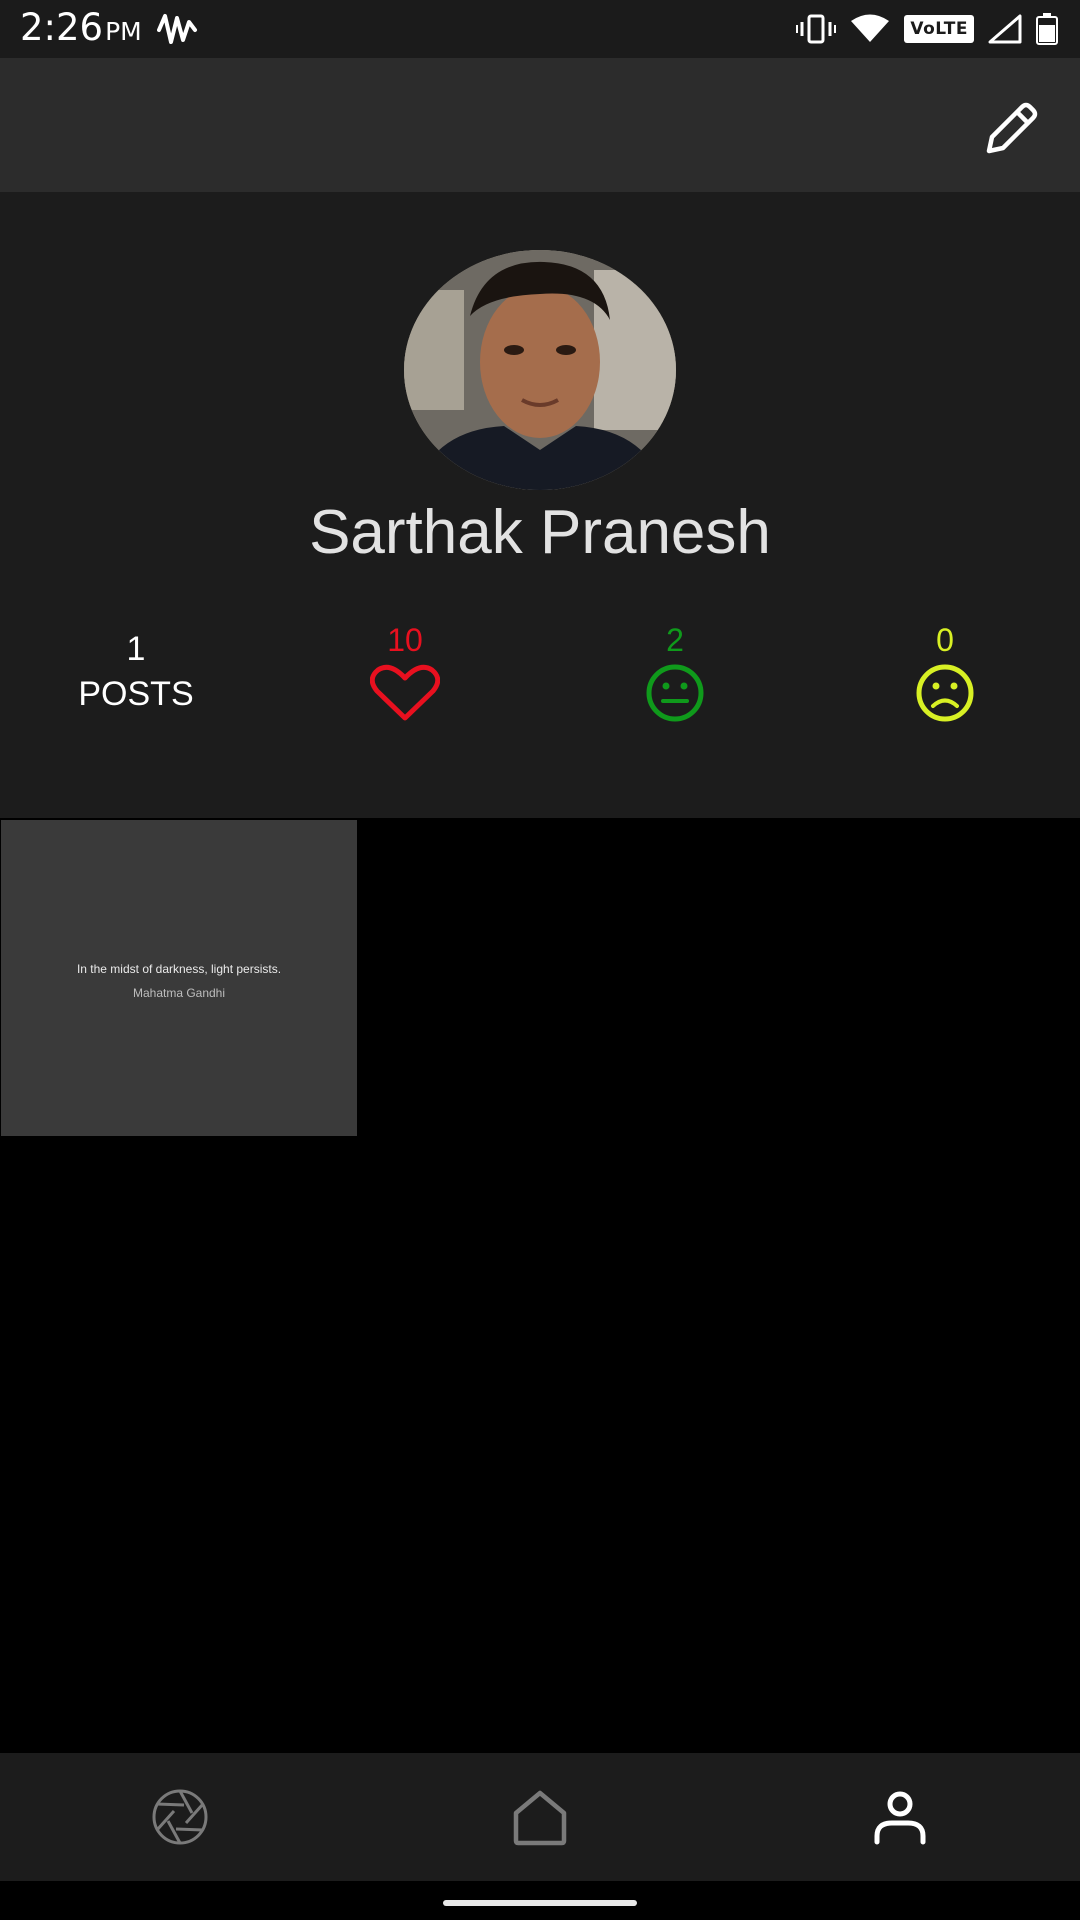  I want to click on pencil-icon, so click(1012, 128).